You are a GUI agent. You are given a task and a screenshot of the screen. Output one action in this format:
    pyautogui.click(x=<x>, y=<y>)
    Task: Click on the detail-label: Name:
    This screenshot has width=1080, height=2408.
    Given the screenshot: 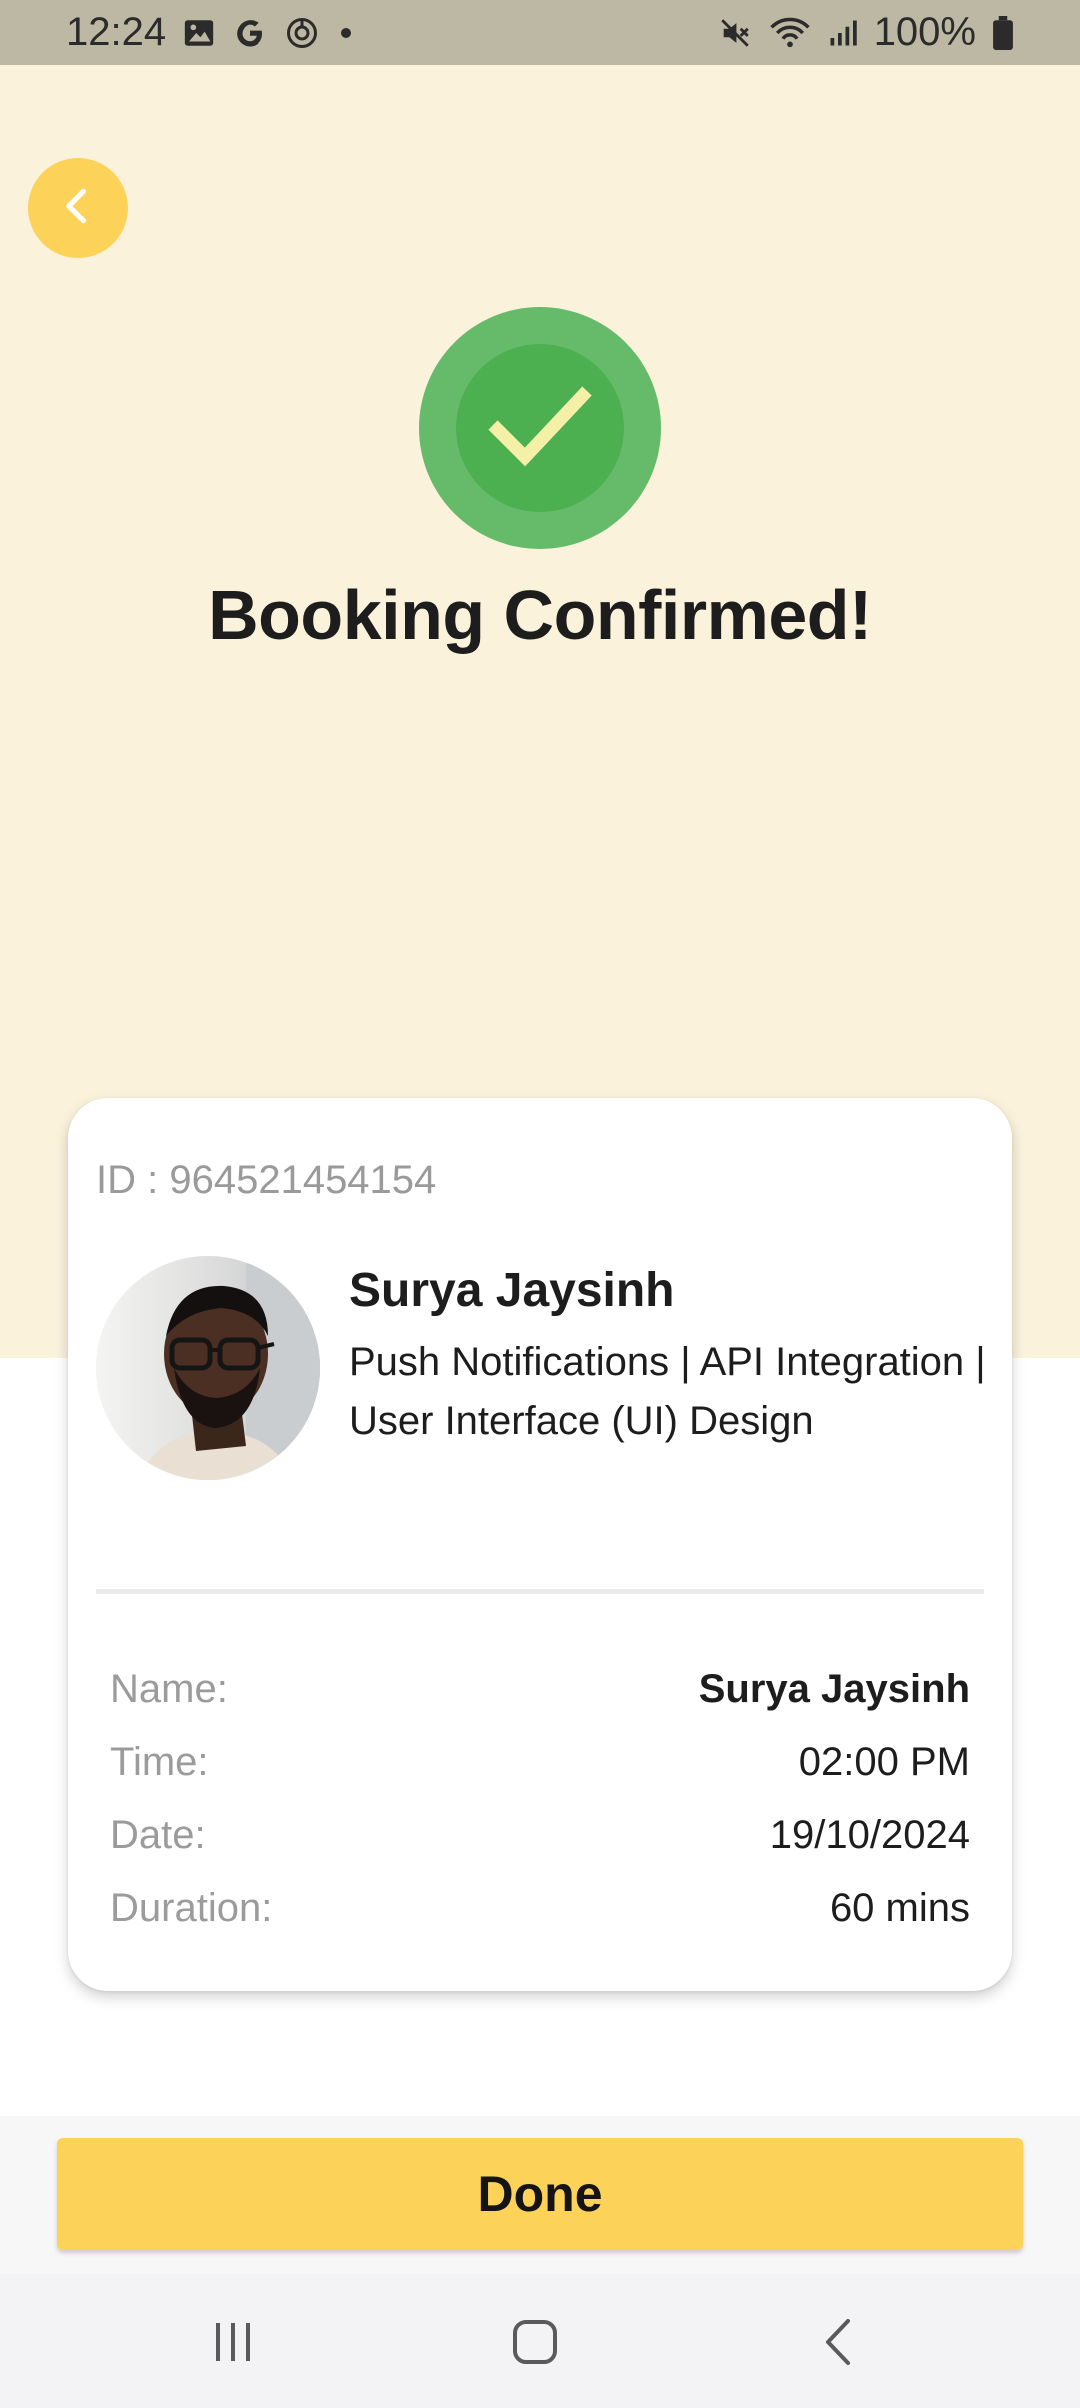 What is the action you would take?
    pyautogui.click(x=169, y=1689)
    